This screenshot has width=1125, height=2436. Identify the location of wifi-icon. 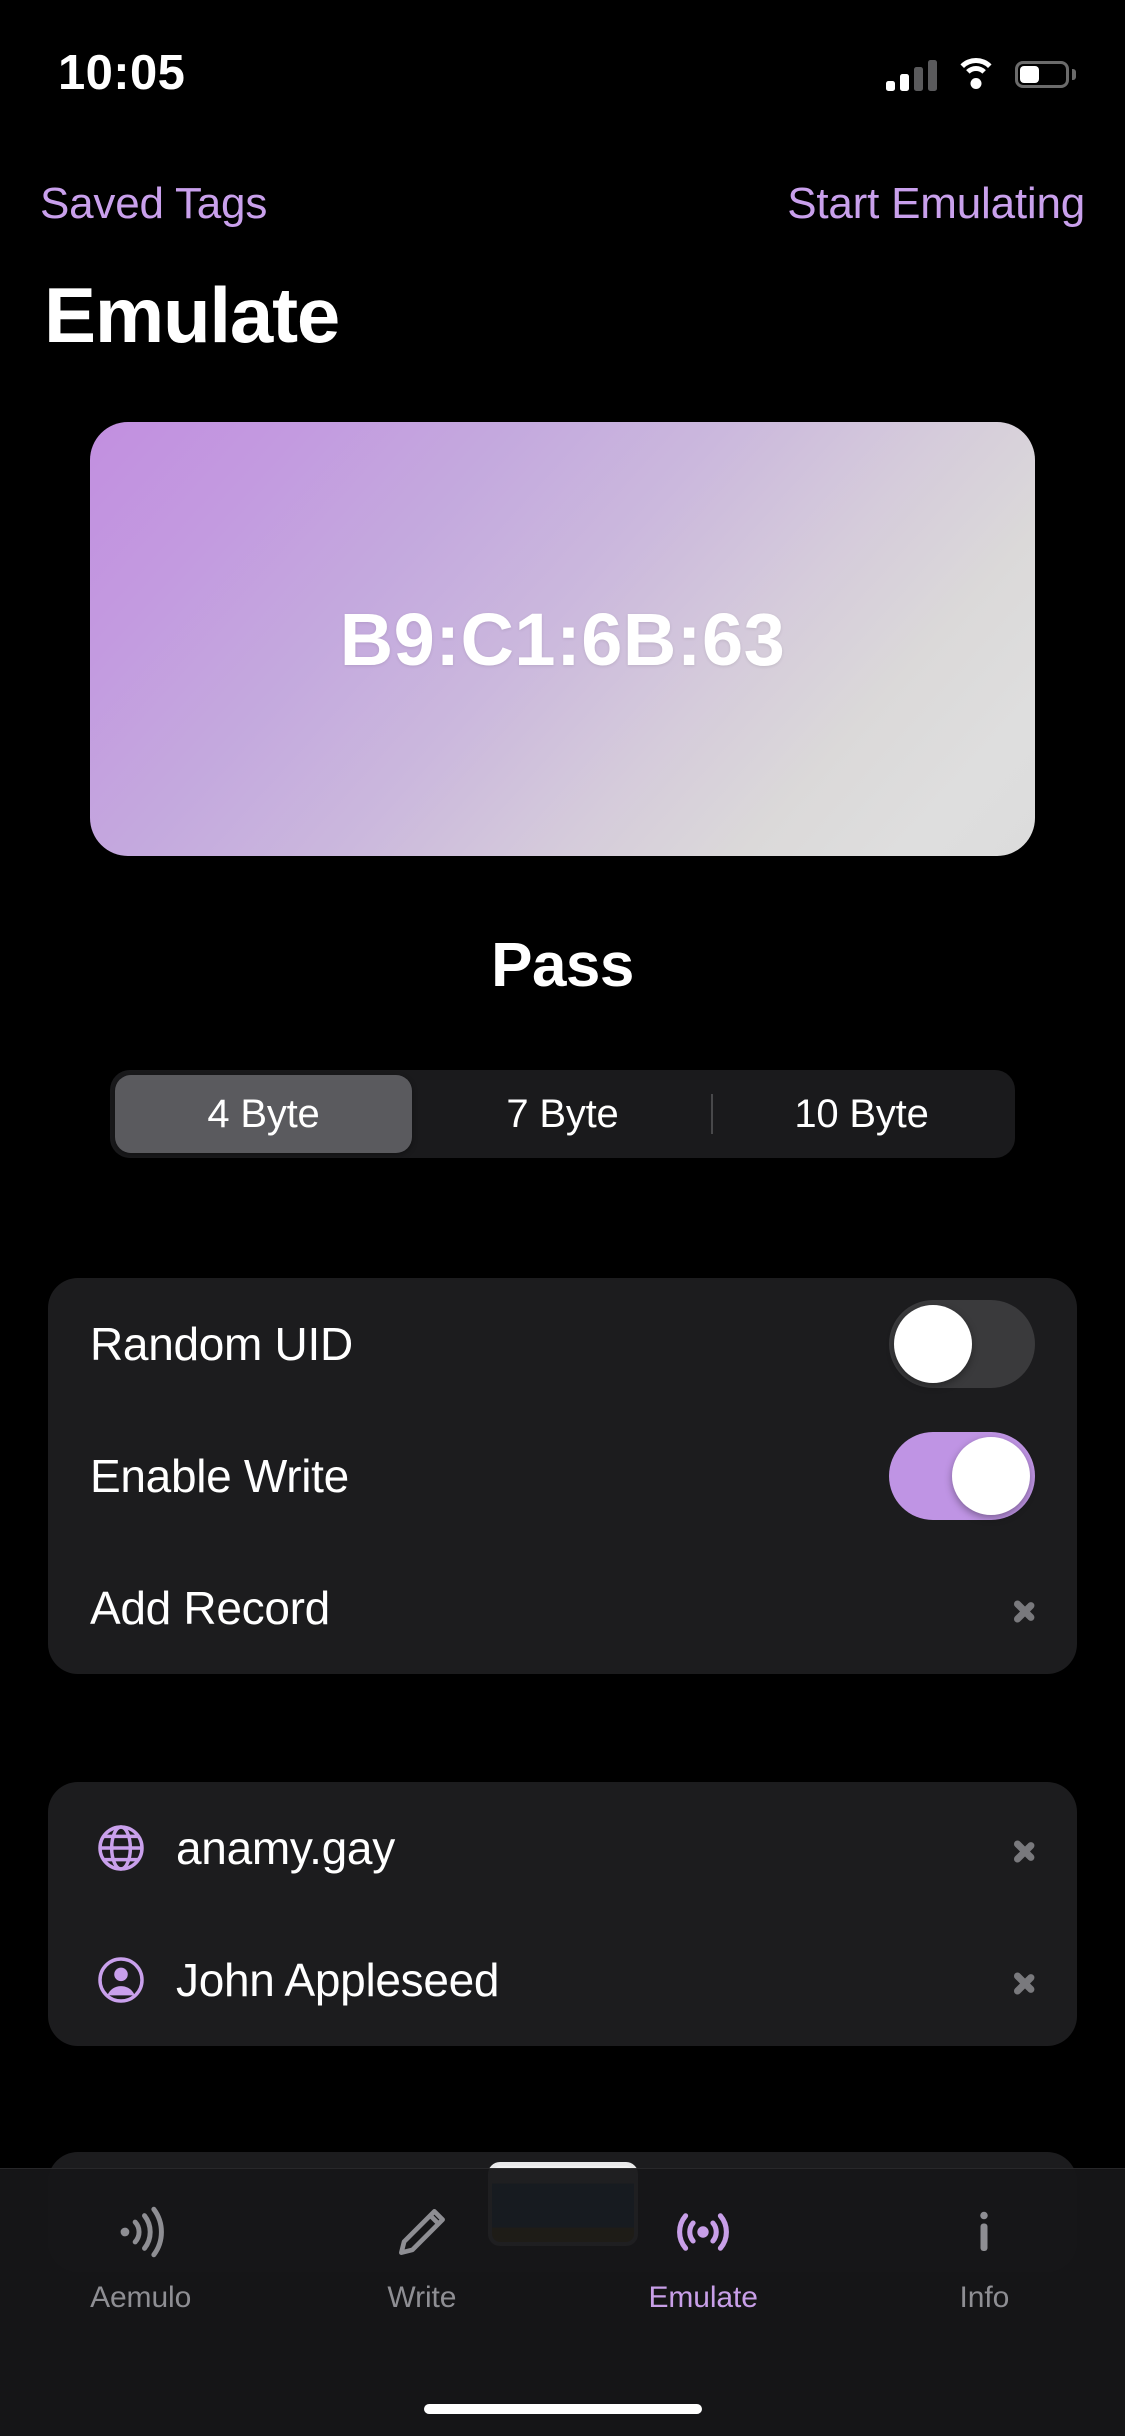
(976, 74).